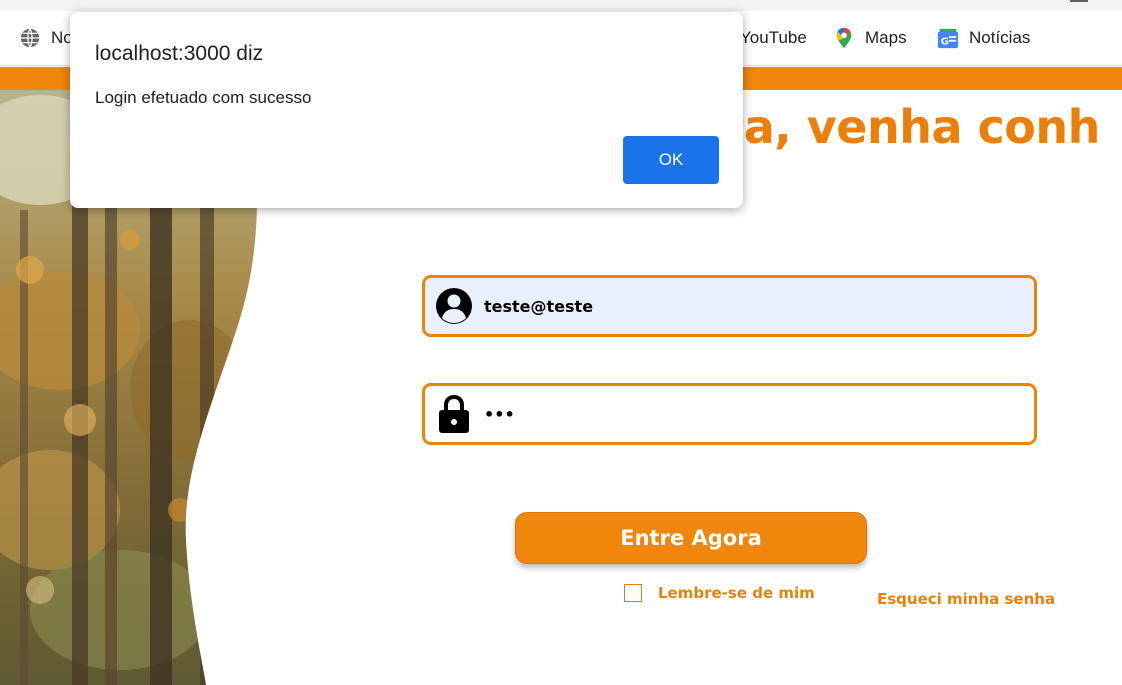 Image resolution: width=1122 pixels, height=685 pixels. Describe the element at coordinates (671, 160) in the screenshot. I see `ok-button: OK` at that location.